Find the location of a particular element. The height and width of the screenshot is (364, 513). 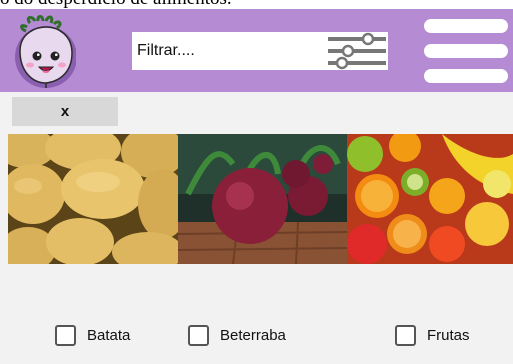

filter-checkbox-batata: Batata is located at coordinates (92, 335).